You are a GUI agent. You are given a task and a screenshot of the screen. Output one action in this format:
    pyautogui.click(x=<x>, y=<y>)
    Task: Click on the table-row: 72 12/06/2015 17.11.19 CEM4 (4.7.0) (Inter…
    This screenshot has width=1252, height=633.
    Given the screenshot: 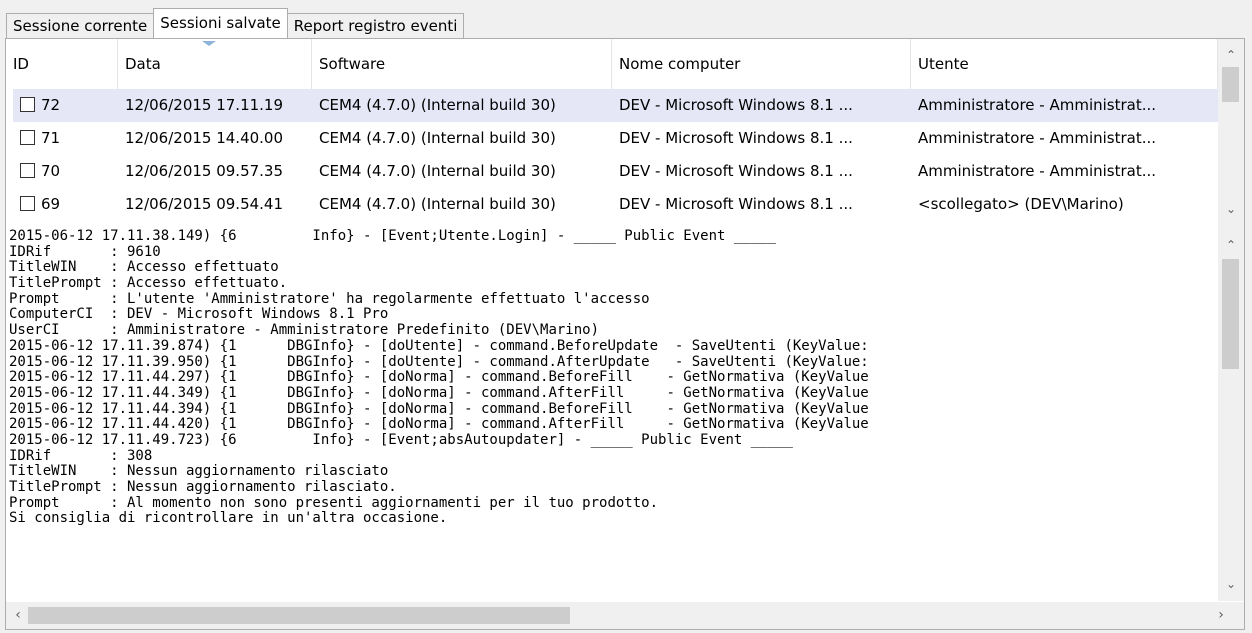 What is the action you would take?
    pyautogui.click(x=615, y=105)
    